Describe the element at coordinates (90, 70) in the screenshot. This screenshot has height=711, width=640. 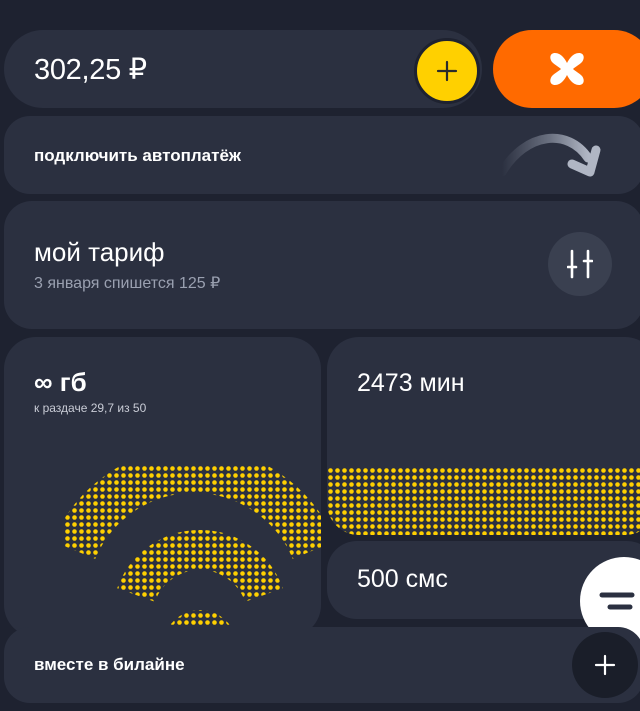
I see `balance-amount: 302,25 ₽` at that location.